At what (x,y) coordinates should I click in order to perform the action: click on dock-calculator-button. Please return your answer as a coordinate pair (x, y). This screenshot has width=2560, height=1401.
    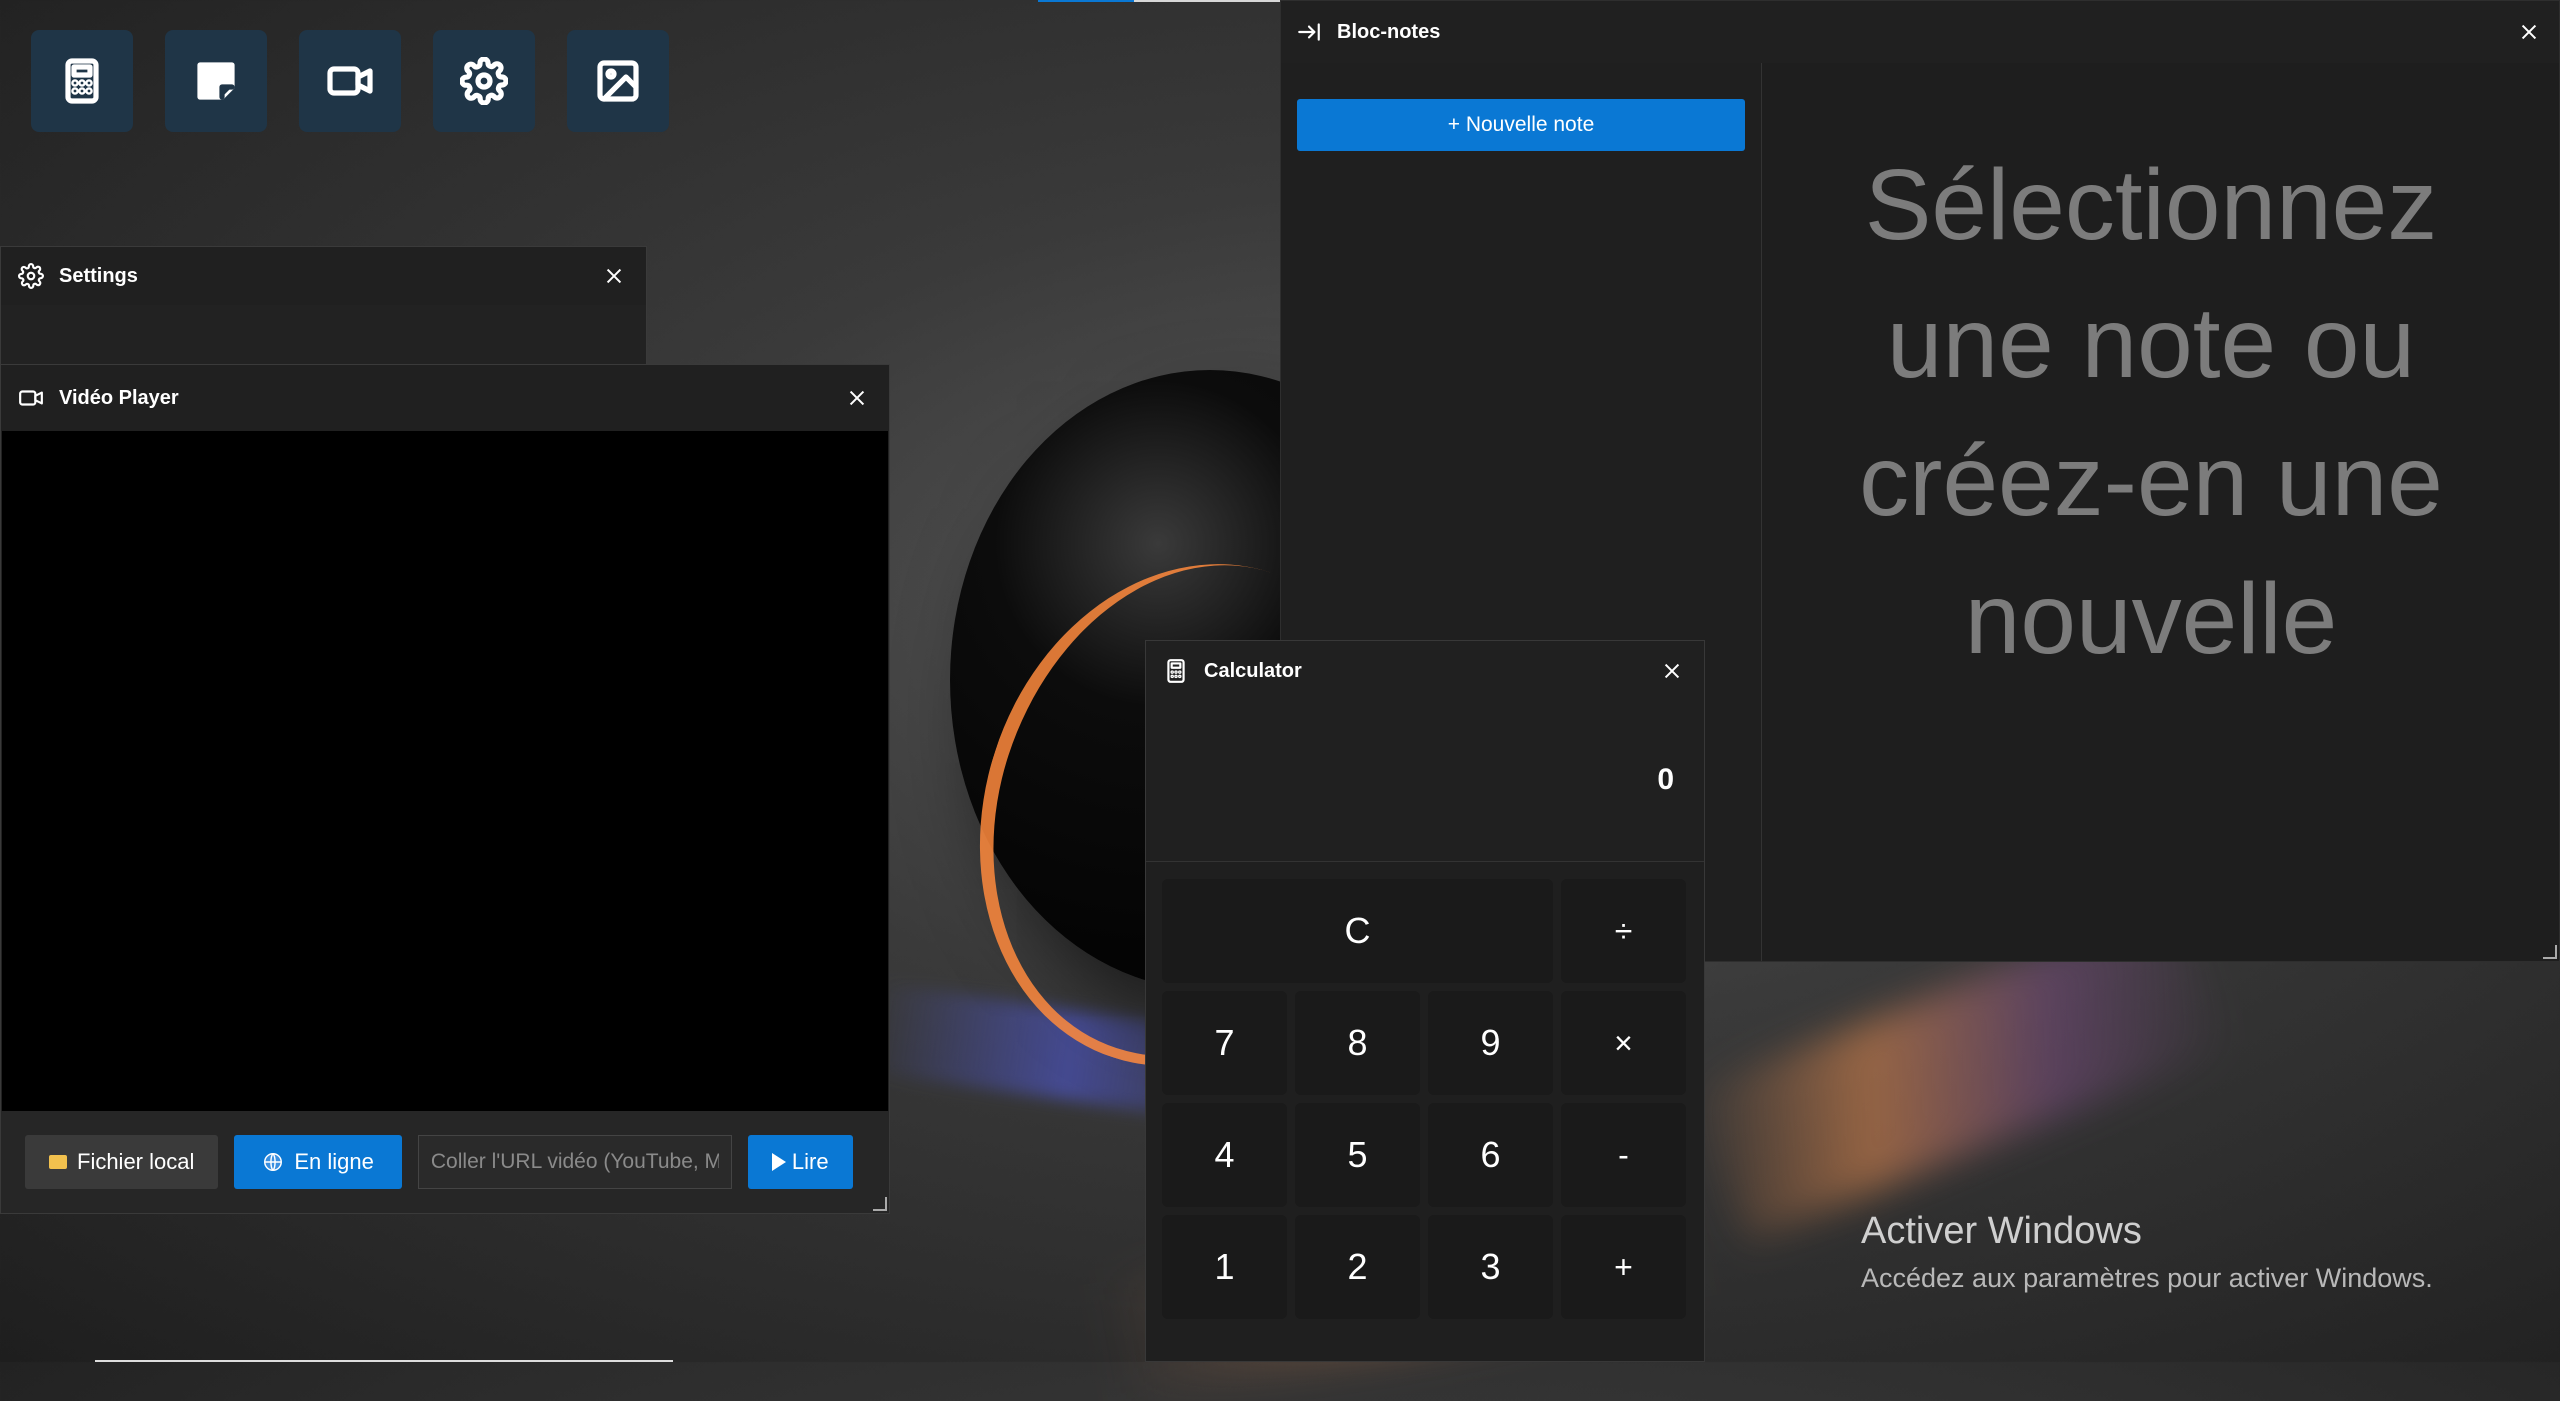
    Looking at the image, I should click on (82, 81).